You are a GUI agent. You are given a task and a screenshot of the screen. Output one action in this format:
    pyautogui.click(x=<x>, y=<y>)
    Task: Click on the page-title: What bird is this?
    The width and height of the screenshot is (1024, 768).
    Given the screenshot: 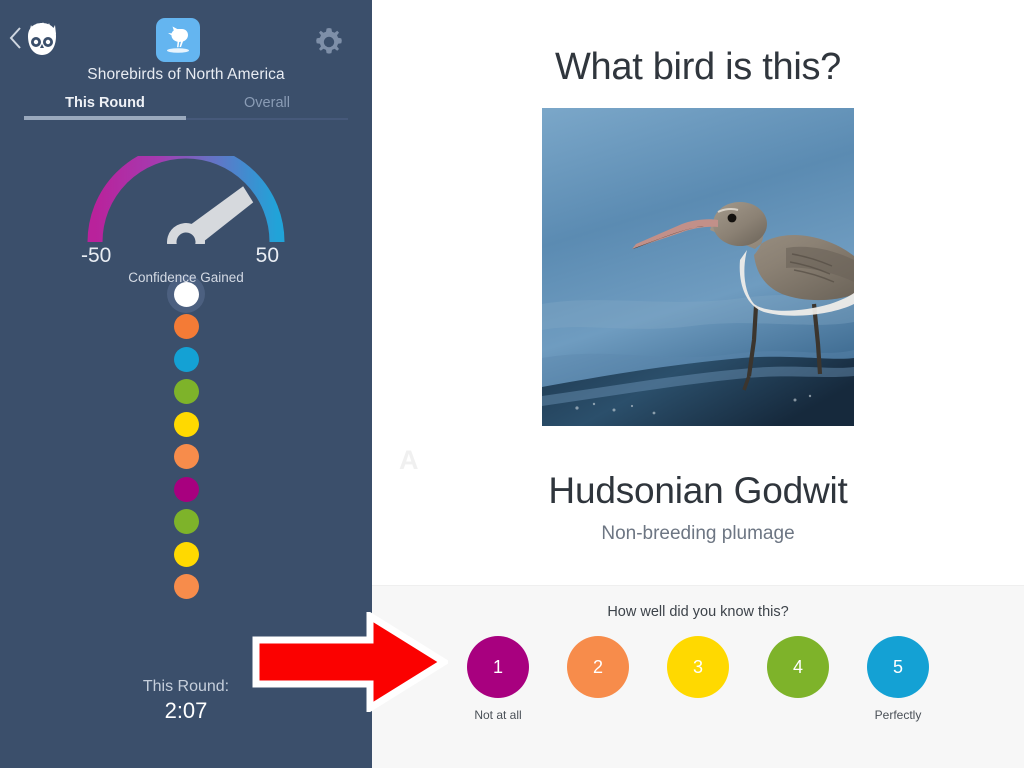 What is the action you would take?
    pyautogui.click(x=698, y=67)
    